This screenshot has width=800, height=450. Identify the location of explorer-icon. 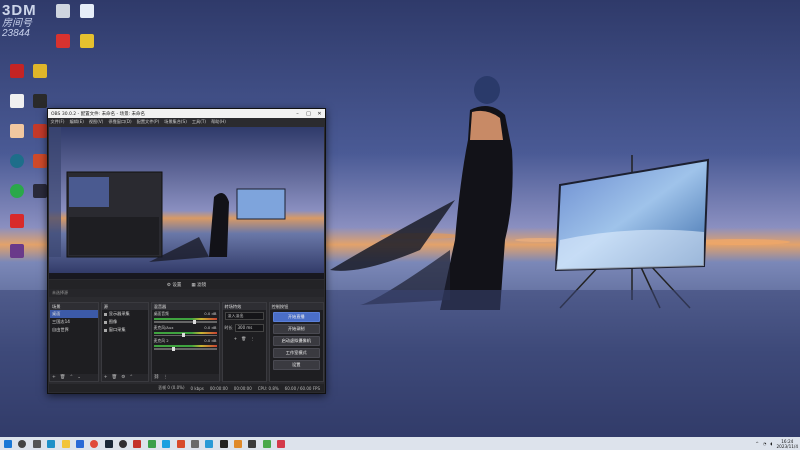
(65, 443).